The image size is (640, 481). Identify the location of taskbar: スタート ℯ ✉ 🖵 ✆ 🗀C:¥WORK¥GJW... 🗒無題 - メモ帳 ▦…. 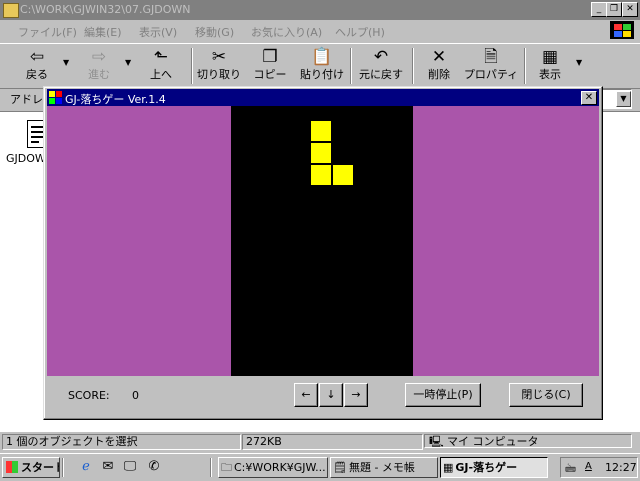
(320, 467).